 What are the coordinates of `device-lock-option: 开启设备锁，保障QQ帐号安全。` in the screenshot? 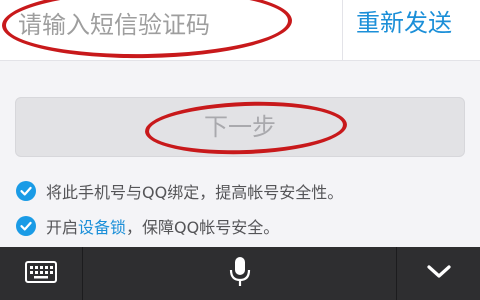 It's located at (147, 226).